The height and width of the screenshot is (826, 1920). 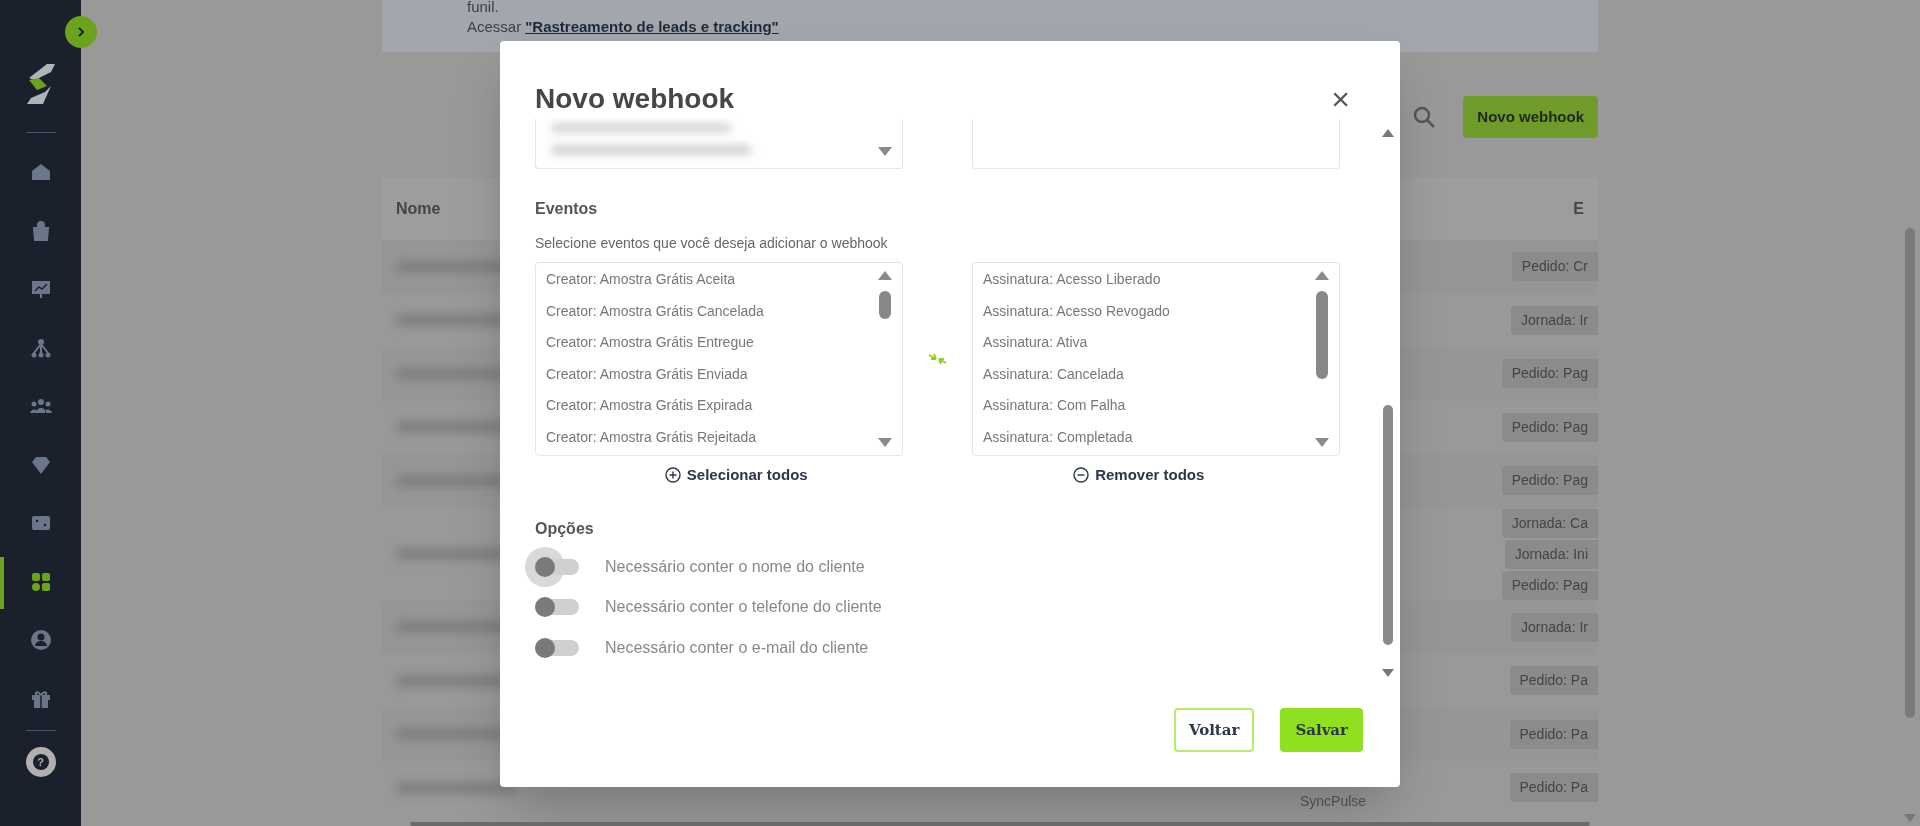 What do you see at coordinates (1161, 343) in the screenshot?
I see `list-item: Assinatura: Ativa` at bounding box center [1161, 343].